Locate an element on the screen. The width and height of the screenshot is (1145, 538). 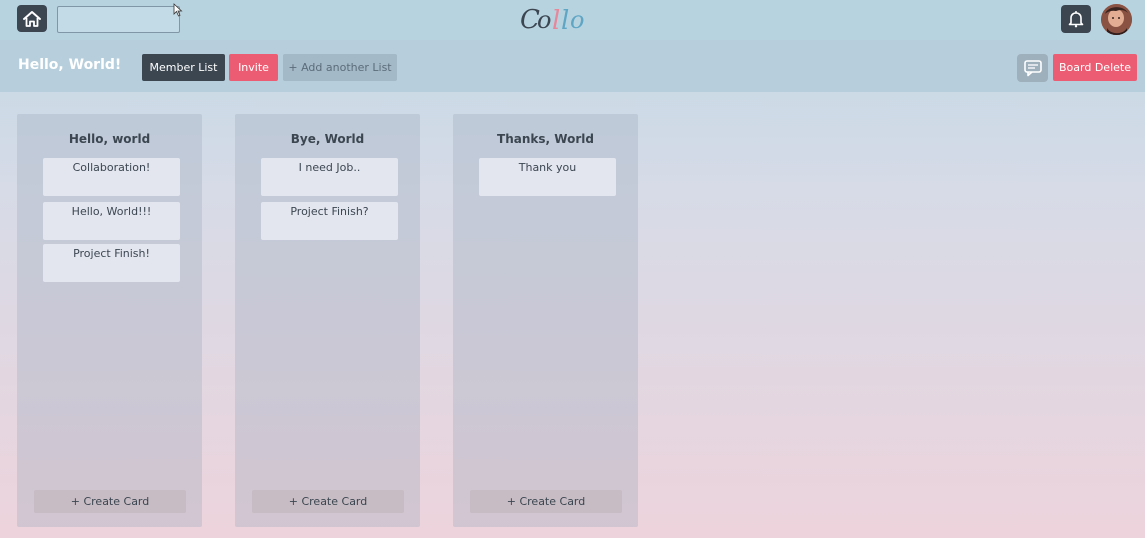
list-title: Bye, World is located at coordinates (327, 139).